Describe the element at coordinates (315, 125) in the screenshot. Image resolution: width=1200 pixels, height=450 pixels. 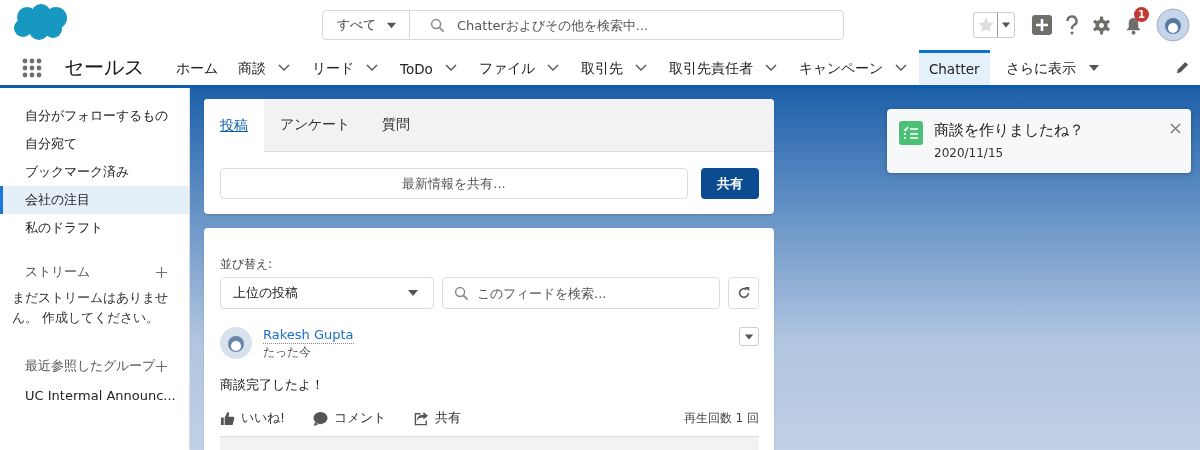
I see `publisher-tab: アンケート` at that location.